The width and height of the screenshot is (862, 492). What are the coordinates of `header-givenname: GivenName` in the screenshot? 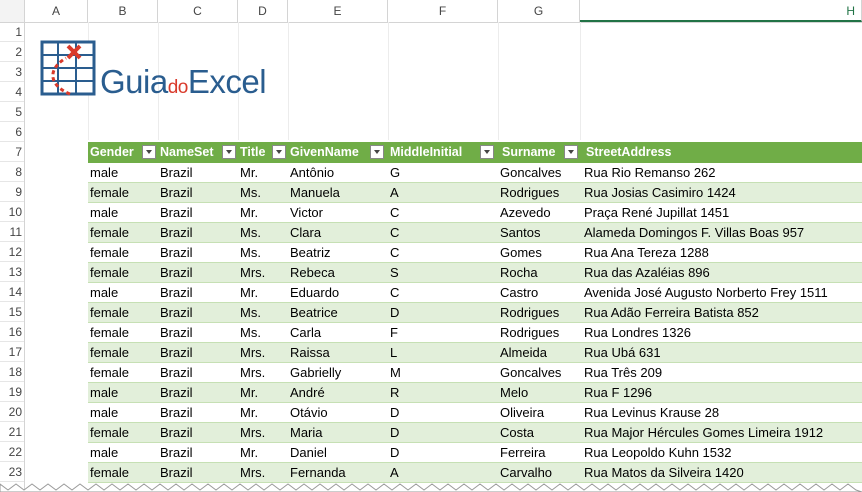 It's located at (323, 152).